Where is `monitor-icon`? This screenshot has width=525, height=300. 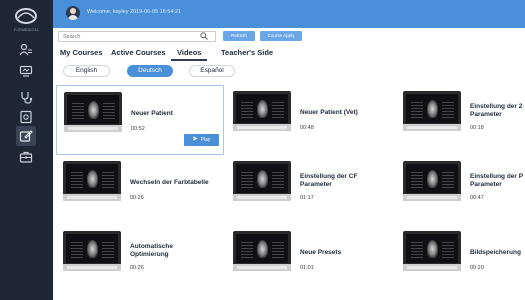
monitor-icon is located at coordinates (26, 71).